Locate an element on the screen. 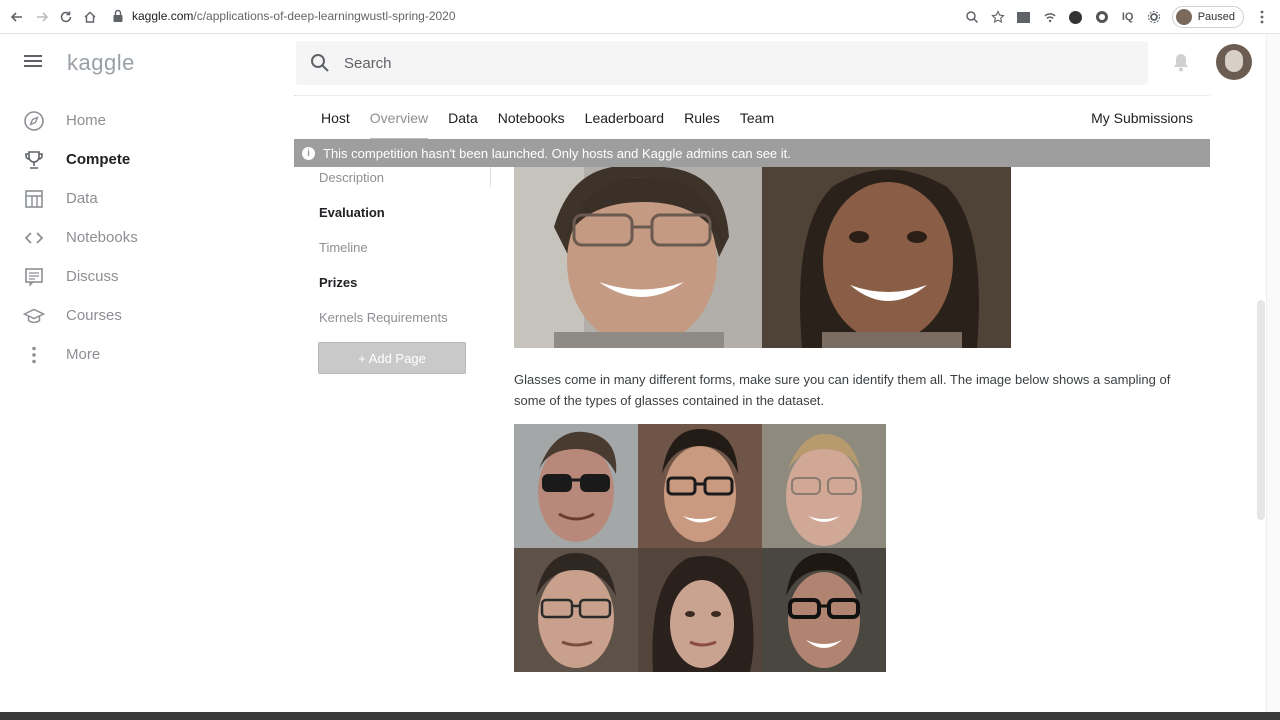 The image size is (1280, 720). extension-wifi-icon is located at coordinates (1050, 17).